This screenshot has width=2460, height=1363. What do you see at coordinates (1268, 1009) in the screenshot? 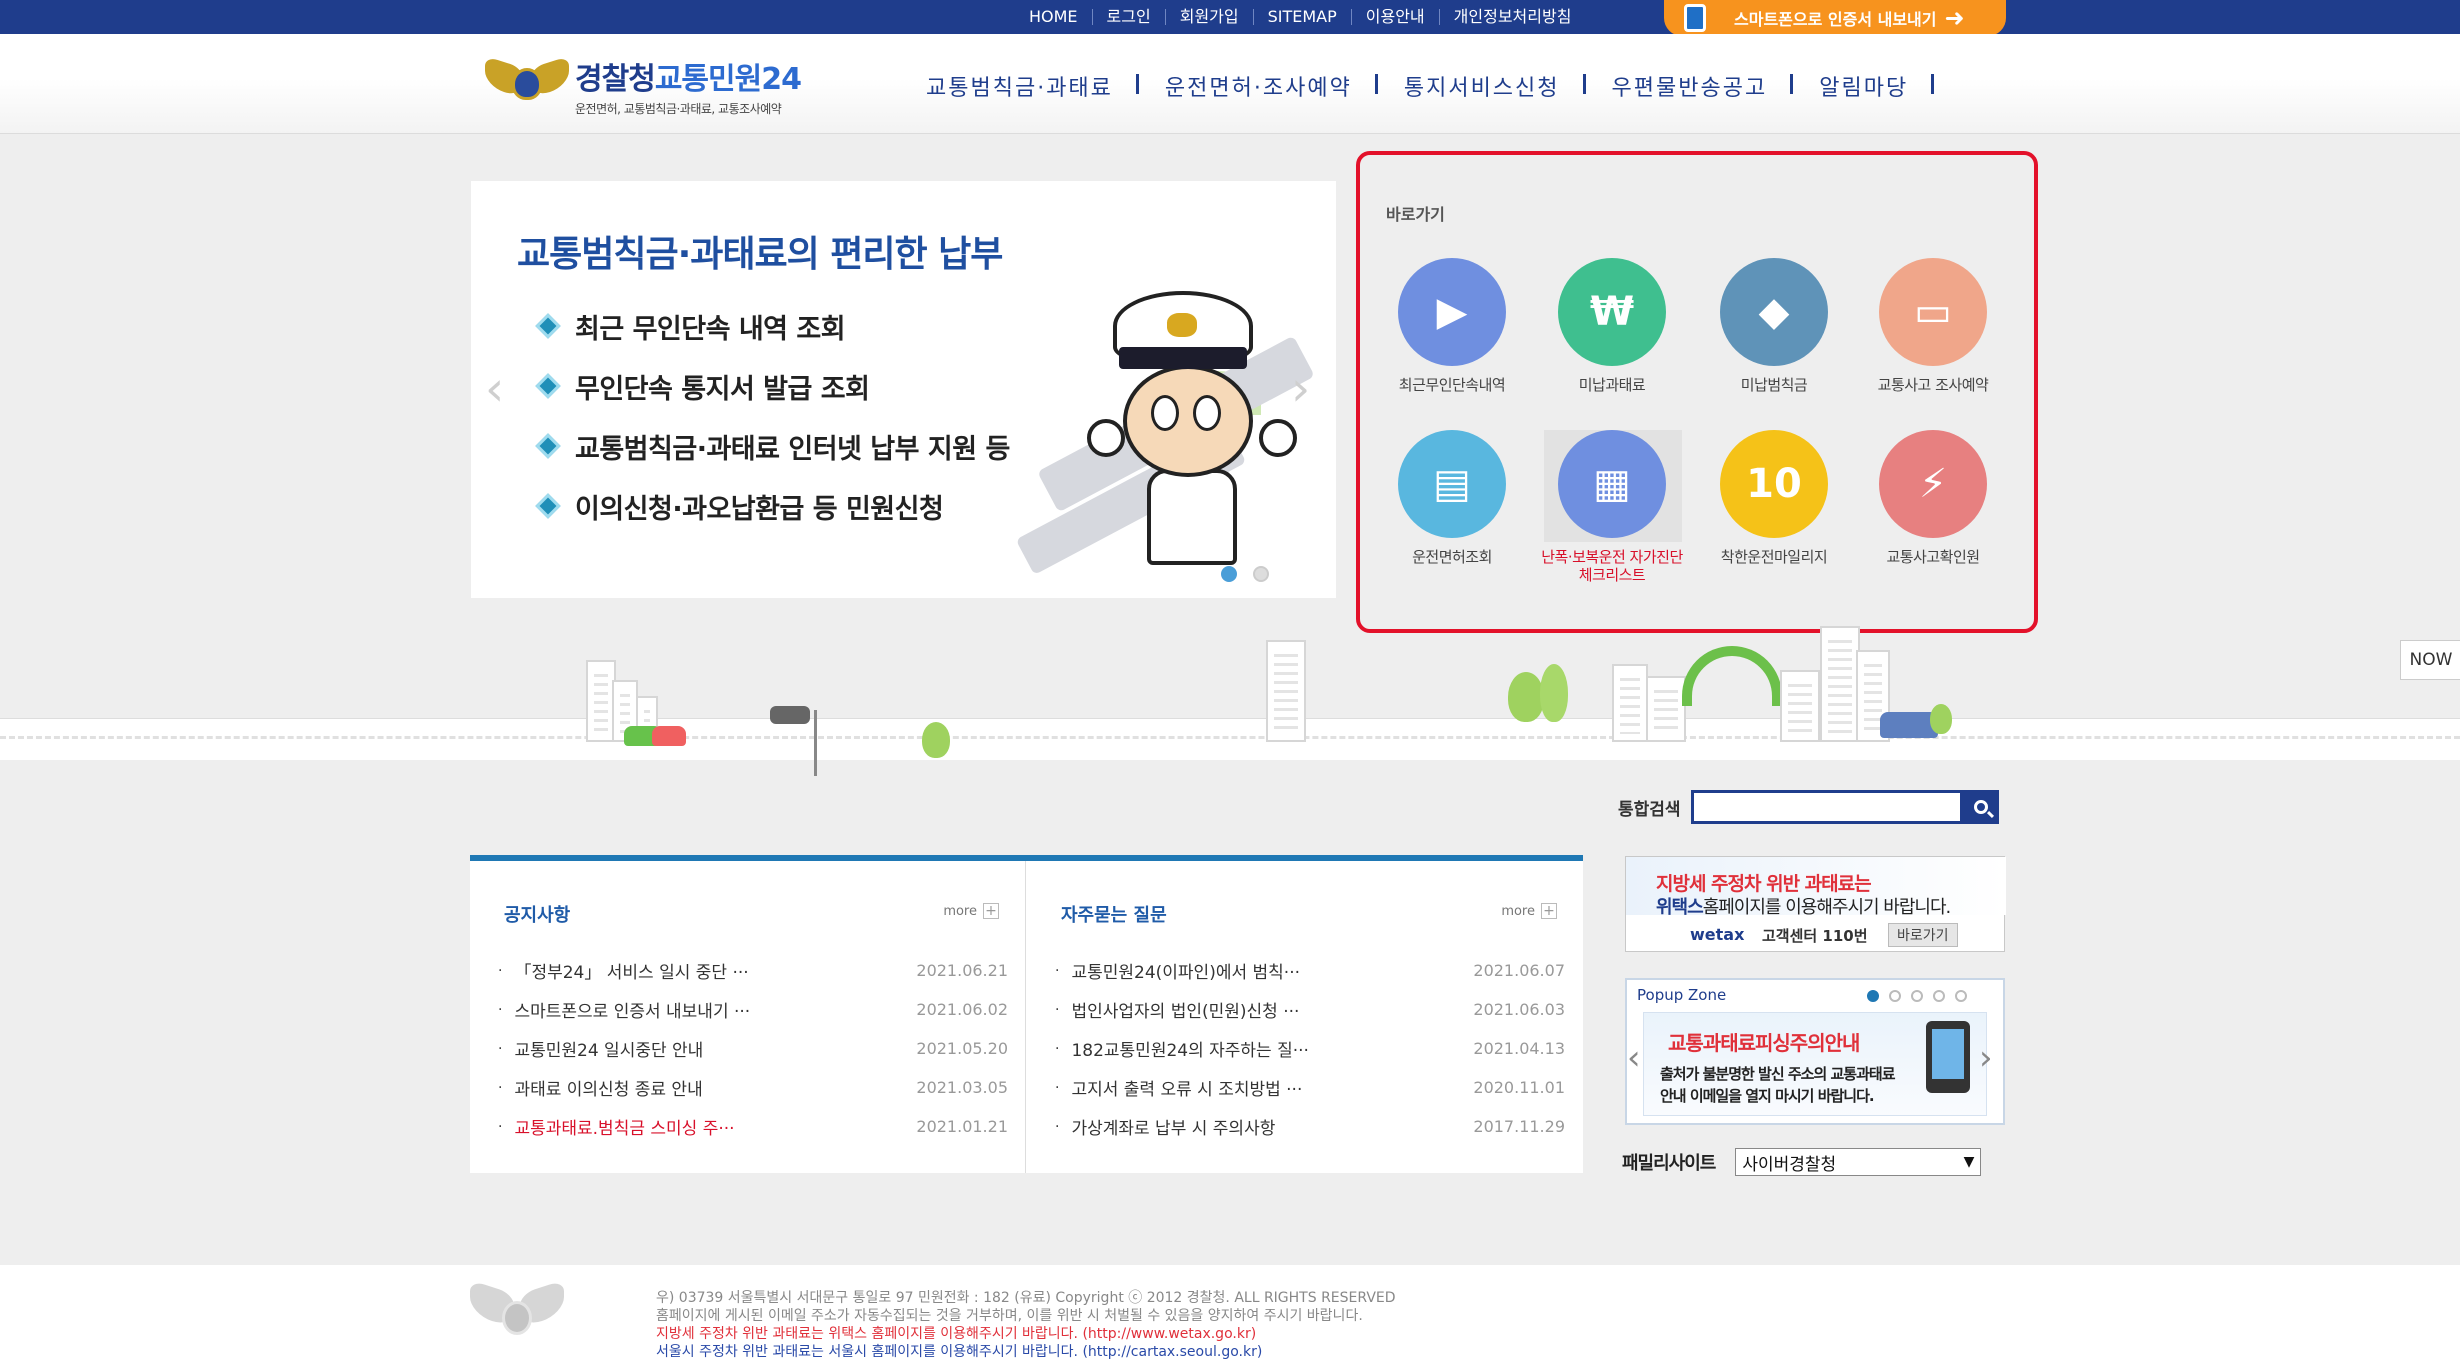
I see `list-item-title: 법인사업자의 법인(민원)신청 ···` at bounding box center [1268, 1009].